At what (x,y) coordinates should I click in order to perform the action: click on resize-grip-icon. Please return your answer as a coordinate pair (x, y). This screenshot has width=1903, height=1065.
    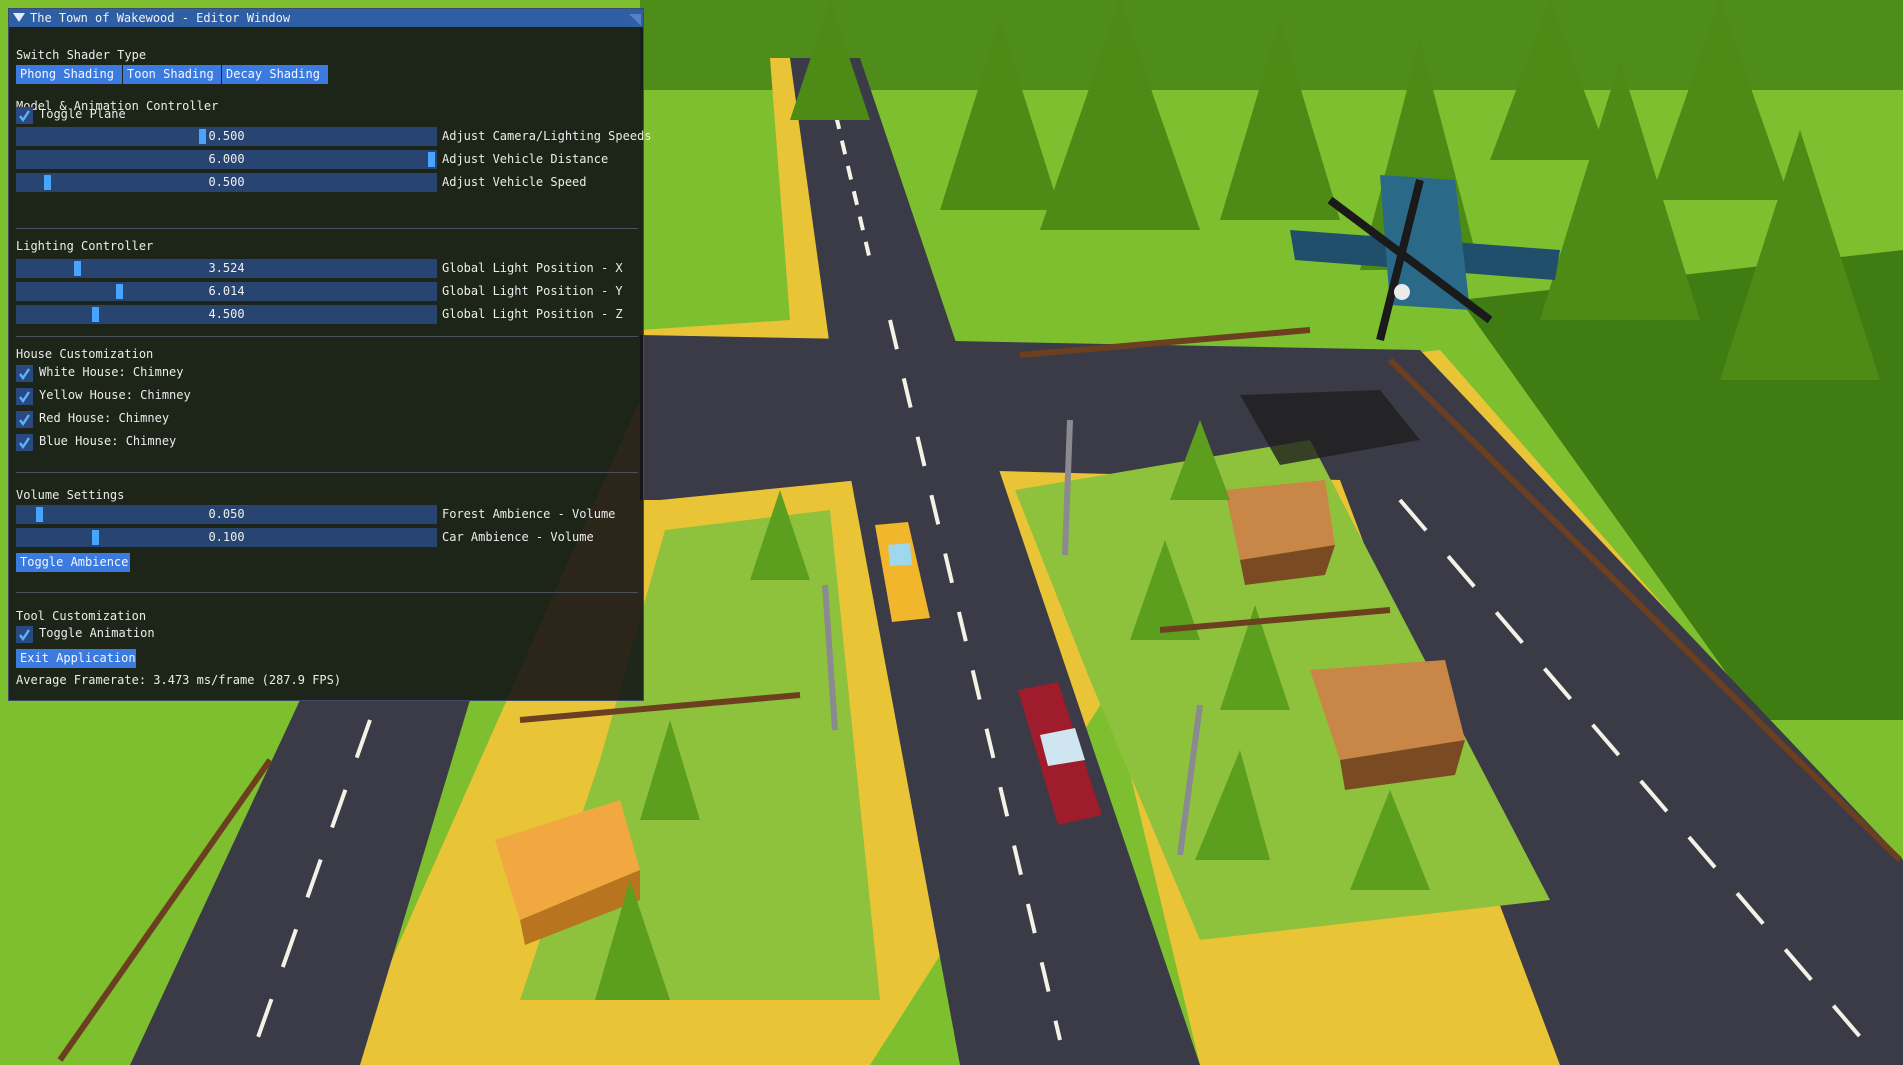
    Looking at the image, I should click on (635, 20).